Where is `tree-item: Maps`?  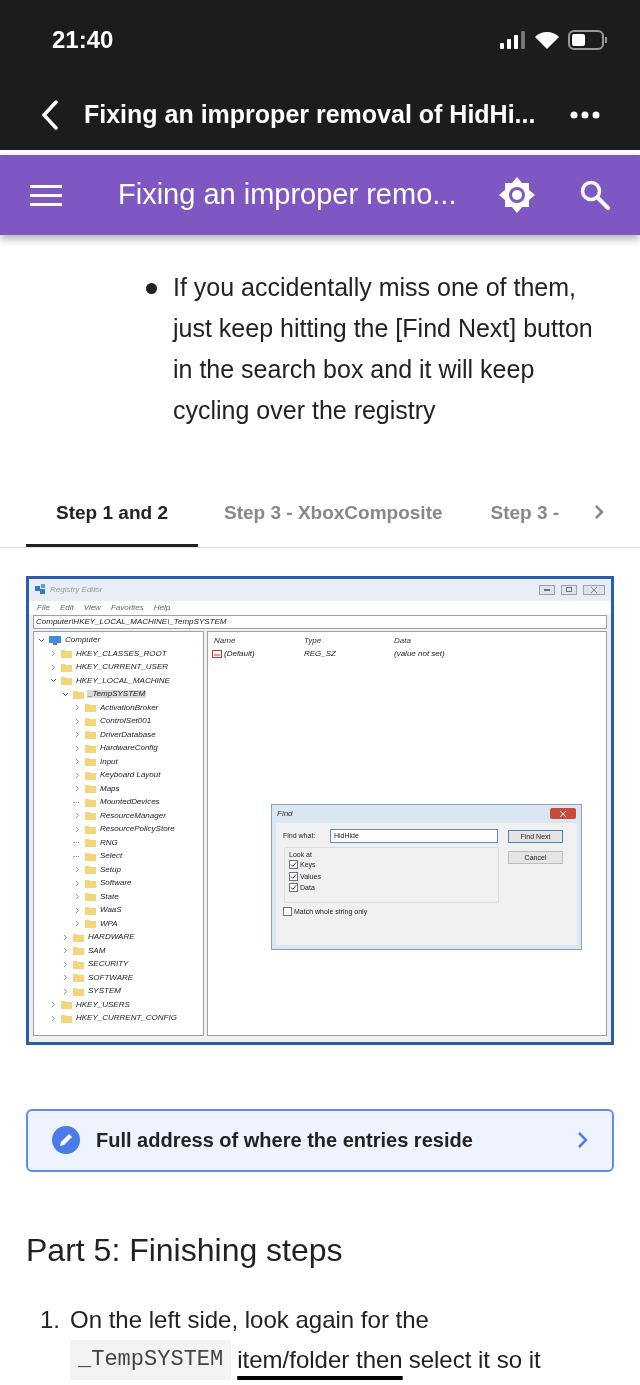 tree-item: Maps is located at coordinates (110, 788).